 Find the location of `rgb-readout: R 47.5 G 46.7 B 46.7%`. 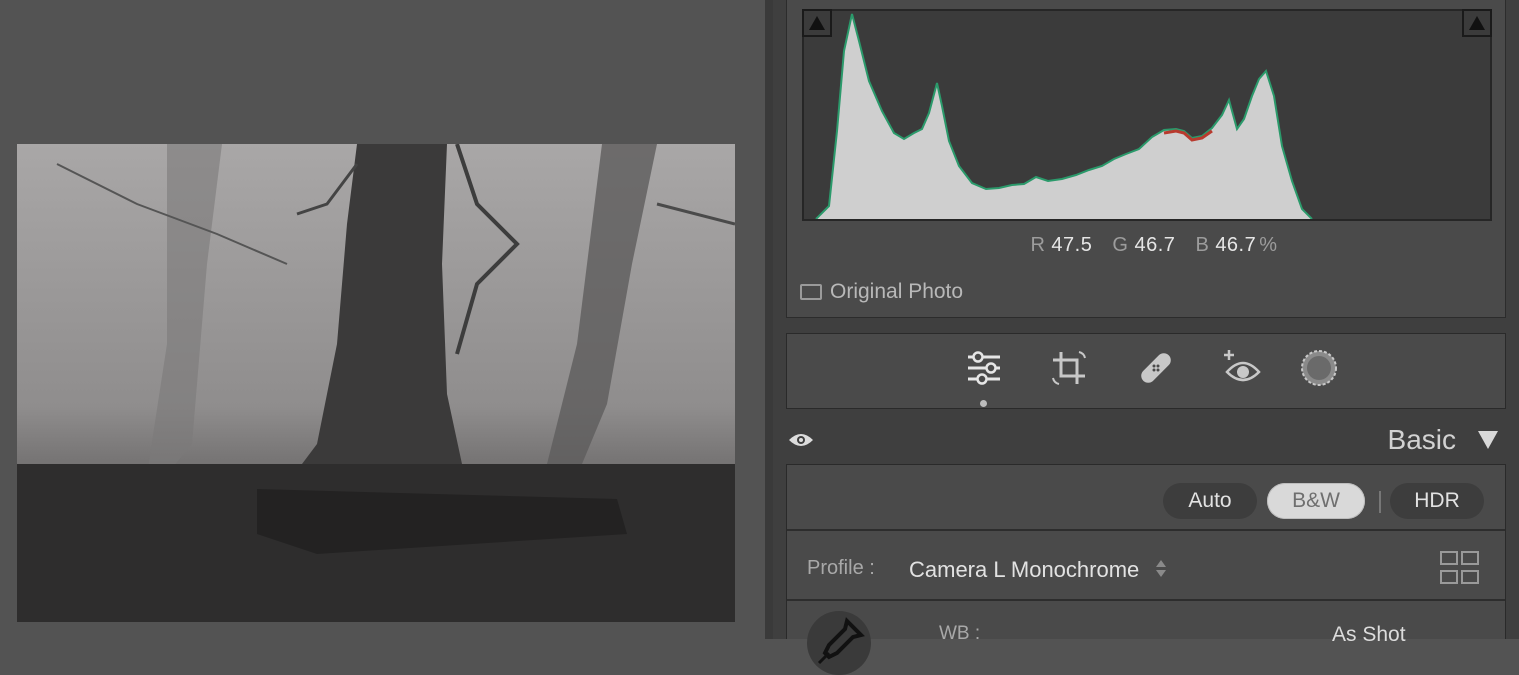

rgb-readout: R 47.5 G 46.7 B 46.7% is located at coordinates (1147, 245).